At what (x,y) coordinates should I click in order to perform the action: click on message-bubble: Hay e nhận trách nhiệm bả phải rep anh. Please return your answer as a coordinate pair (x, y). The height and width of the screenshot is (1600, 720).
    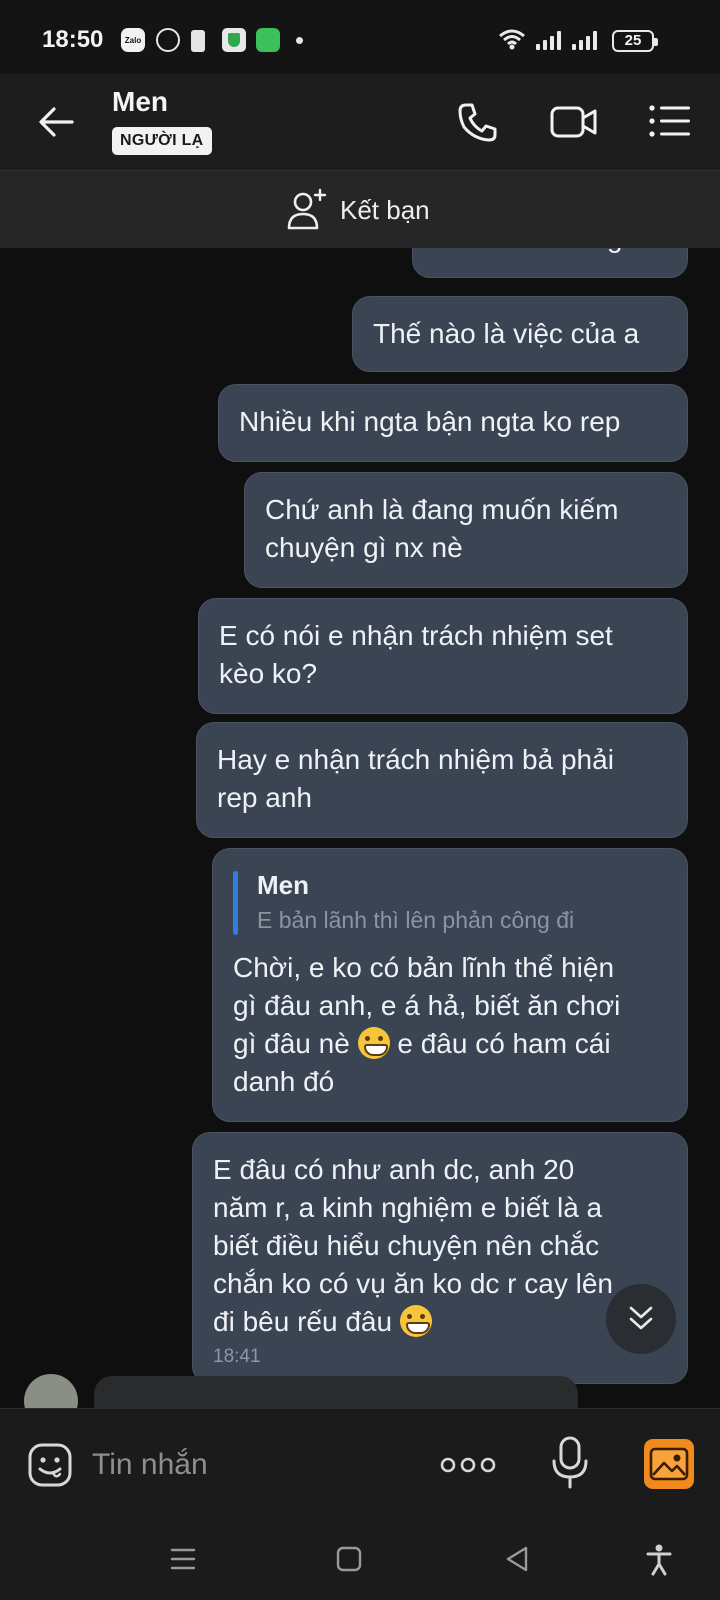
    Looking at the image, I should click on (442, 780).